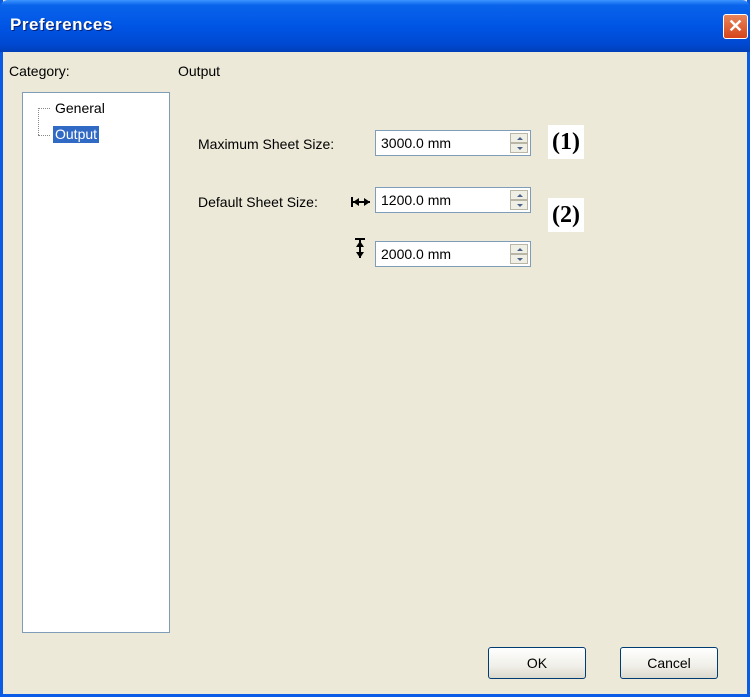  Describe the element at coordinates (360, 202) in the screenshot. I see `horizontal-double-arrow-icon` at that location.